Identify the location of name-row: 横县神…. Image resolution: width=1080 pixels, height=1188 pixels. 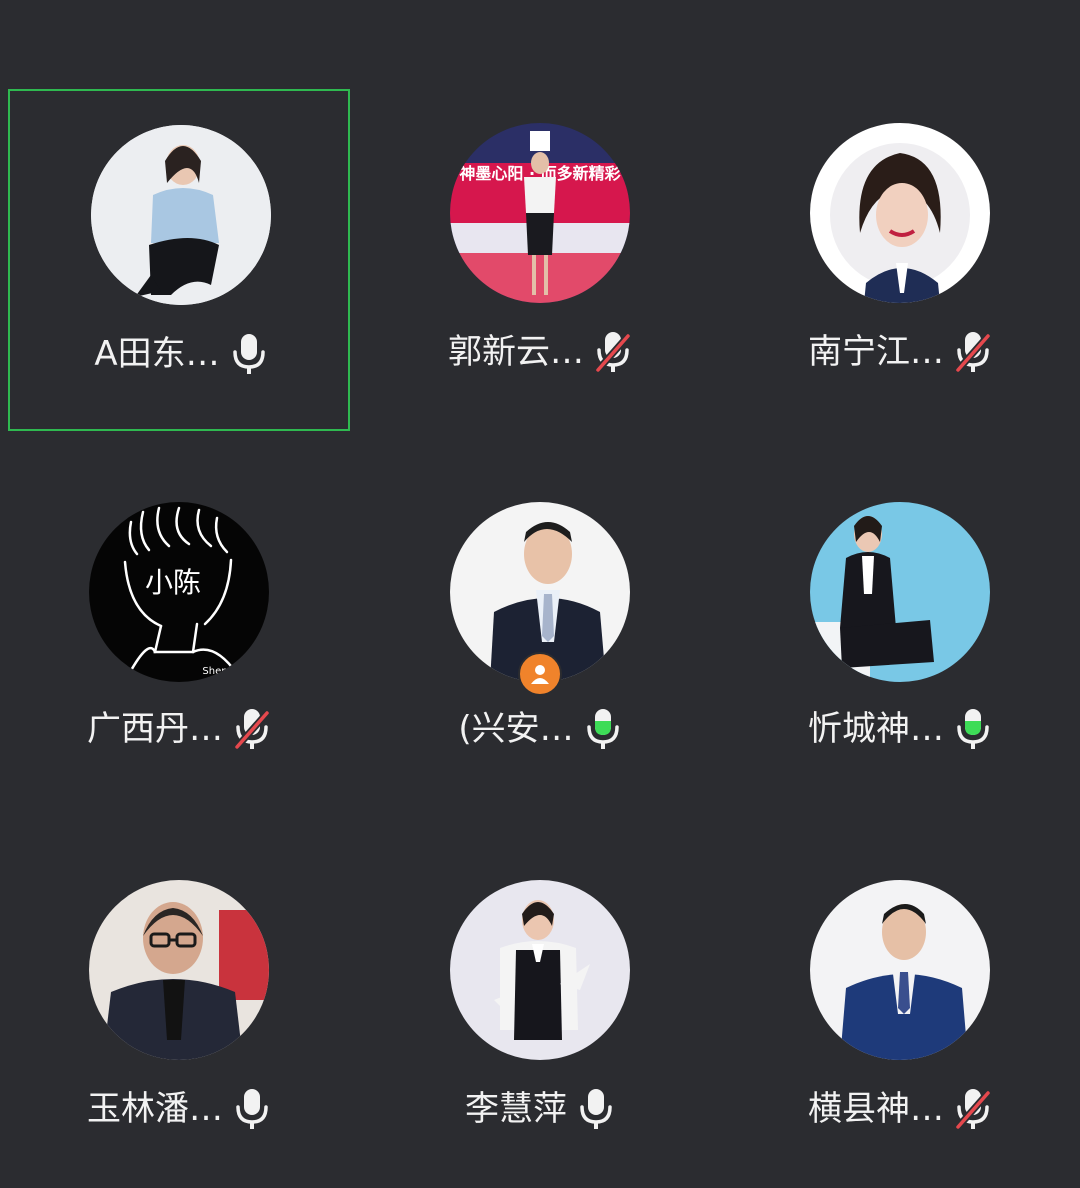
(900, 1109).